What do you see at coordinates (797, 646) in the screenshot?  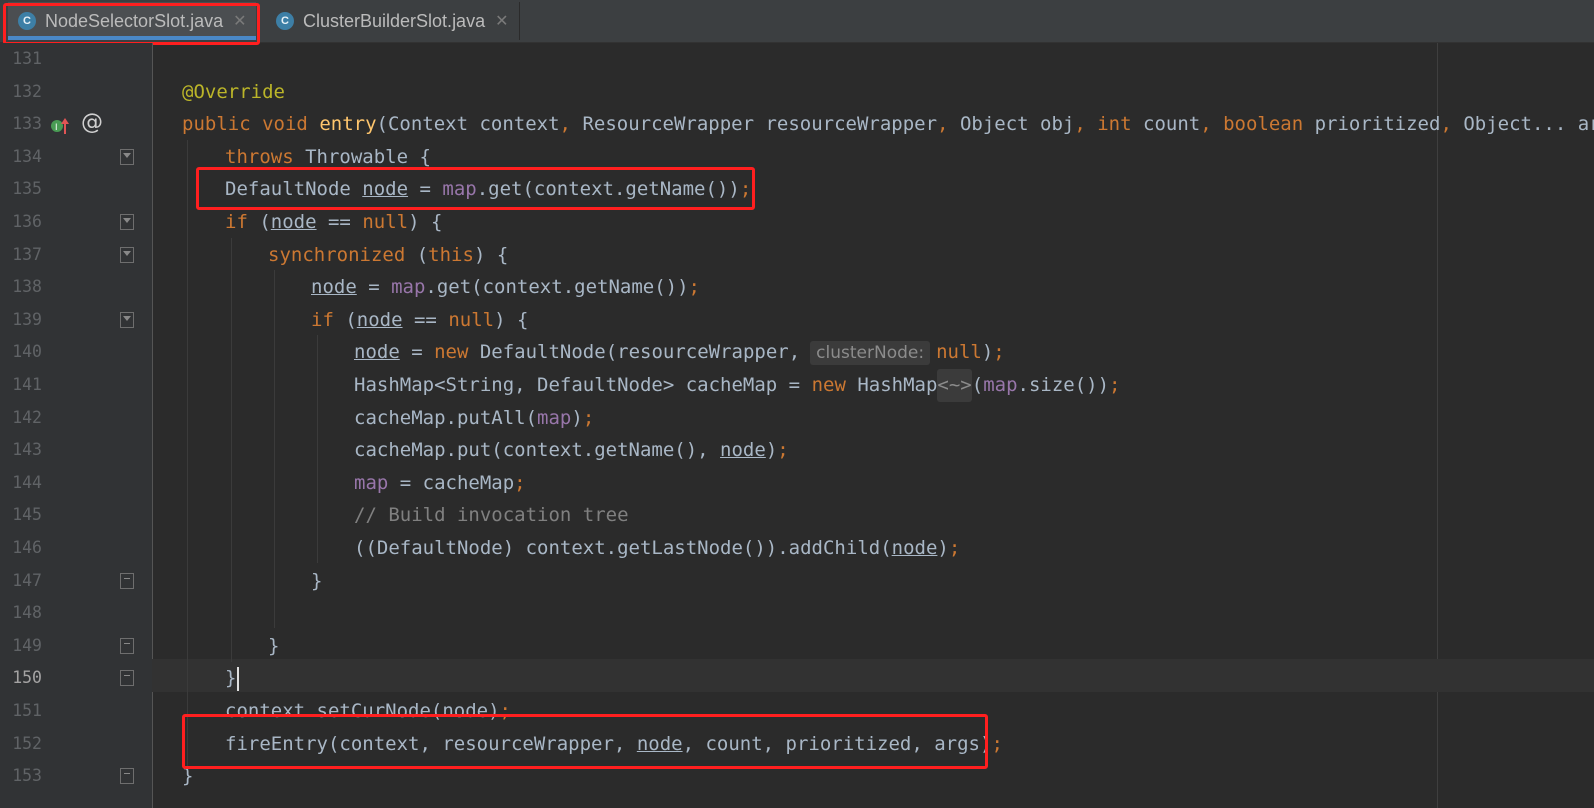 I see `code-line: 149 }` at bounding box center [797, 646].